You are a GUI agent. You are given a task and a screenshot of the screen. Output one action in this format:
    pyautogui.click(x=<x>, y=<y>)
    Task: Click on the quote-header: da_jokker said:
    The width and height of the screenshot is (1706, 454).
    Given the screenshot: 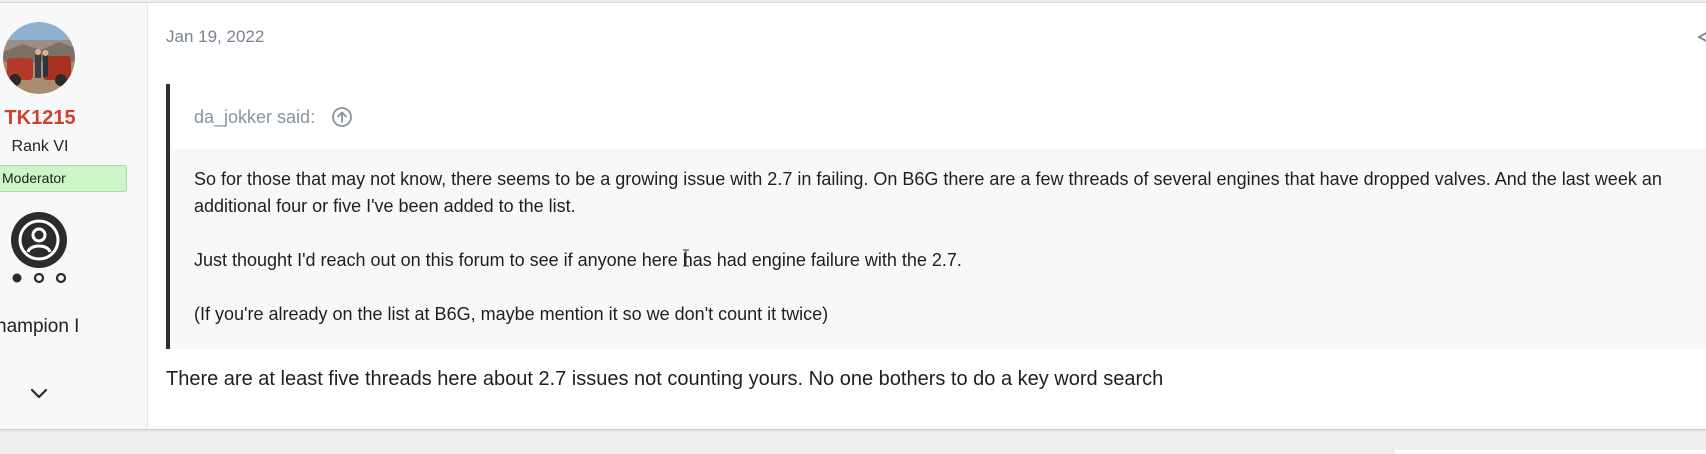 What is the action you would take?
    pyautogui.click(x=938, y=116)
    